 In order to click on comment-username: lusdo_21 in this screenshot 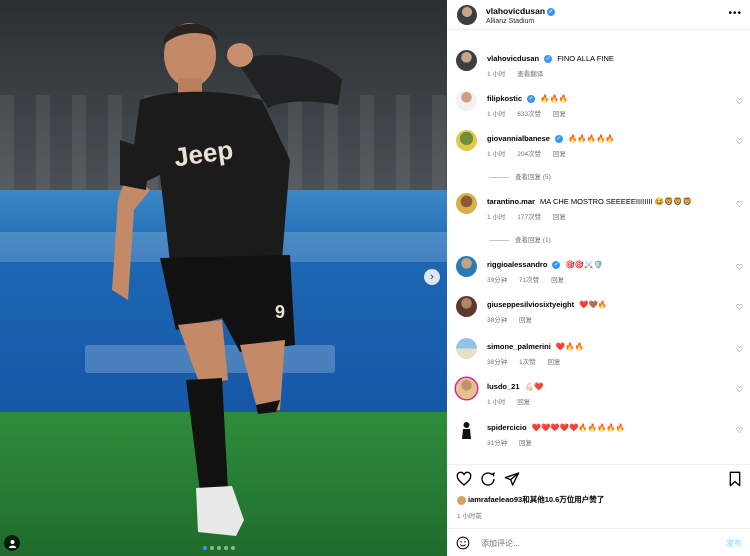, I will do `click(503, 386)`.